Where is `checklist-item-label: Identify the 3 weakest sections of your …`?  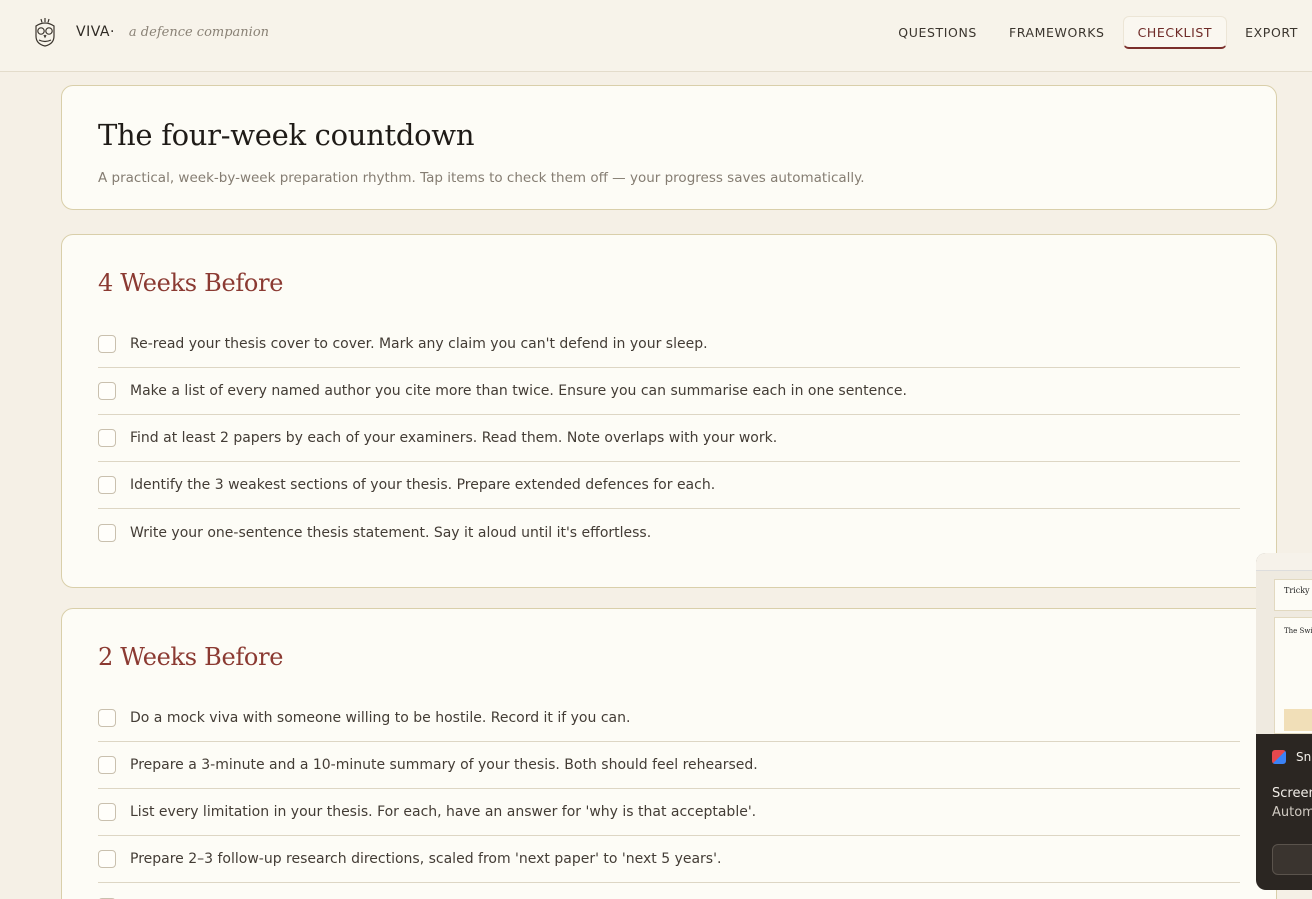 checklist-item-label: Identify the 3 weakest sections of your … is located at coordinates (423, 485).